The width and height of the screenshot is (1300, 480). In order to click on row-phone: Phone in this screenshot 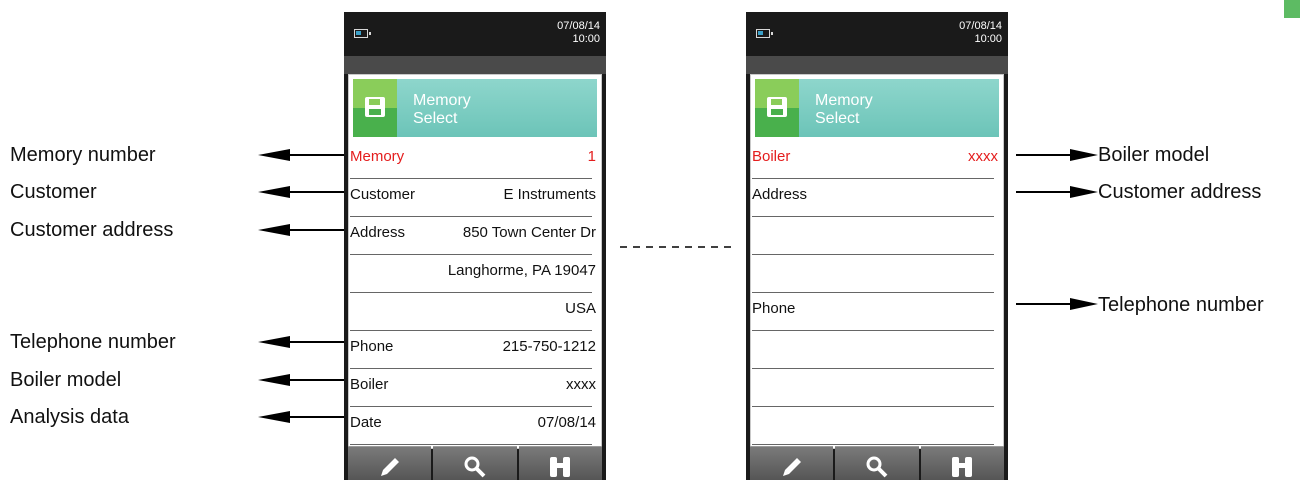, I will do `click(873, 312)`.